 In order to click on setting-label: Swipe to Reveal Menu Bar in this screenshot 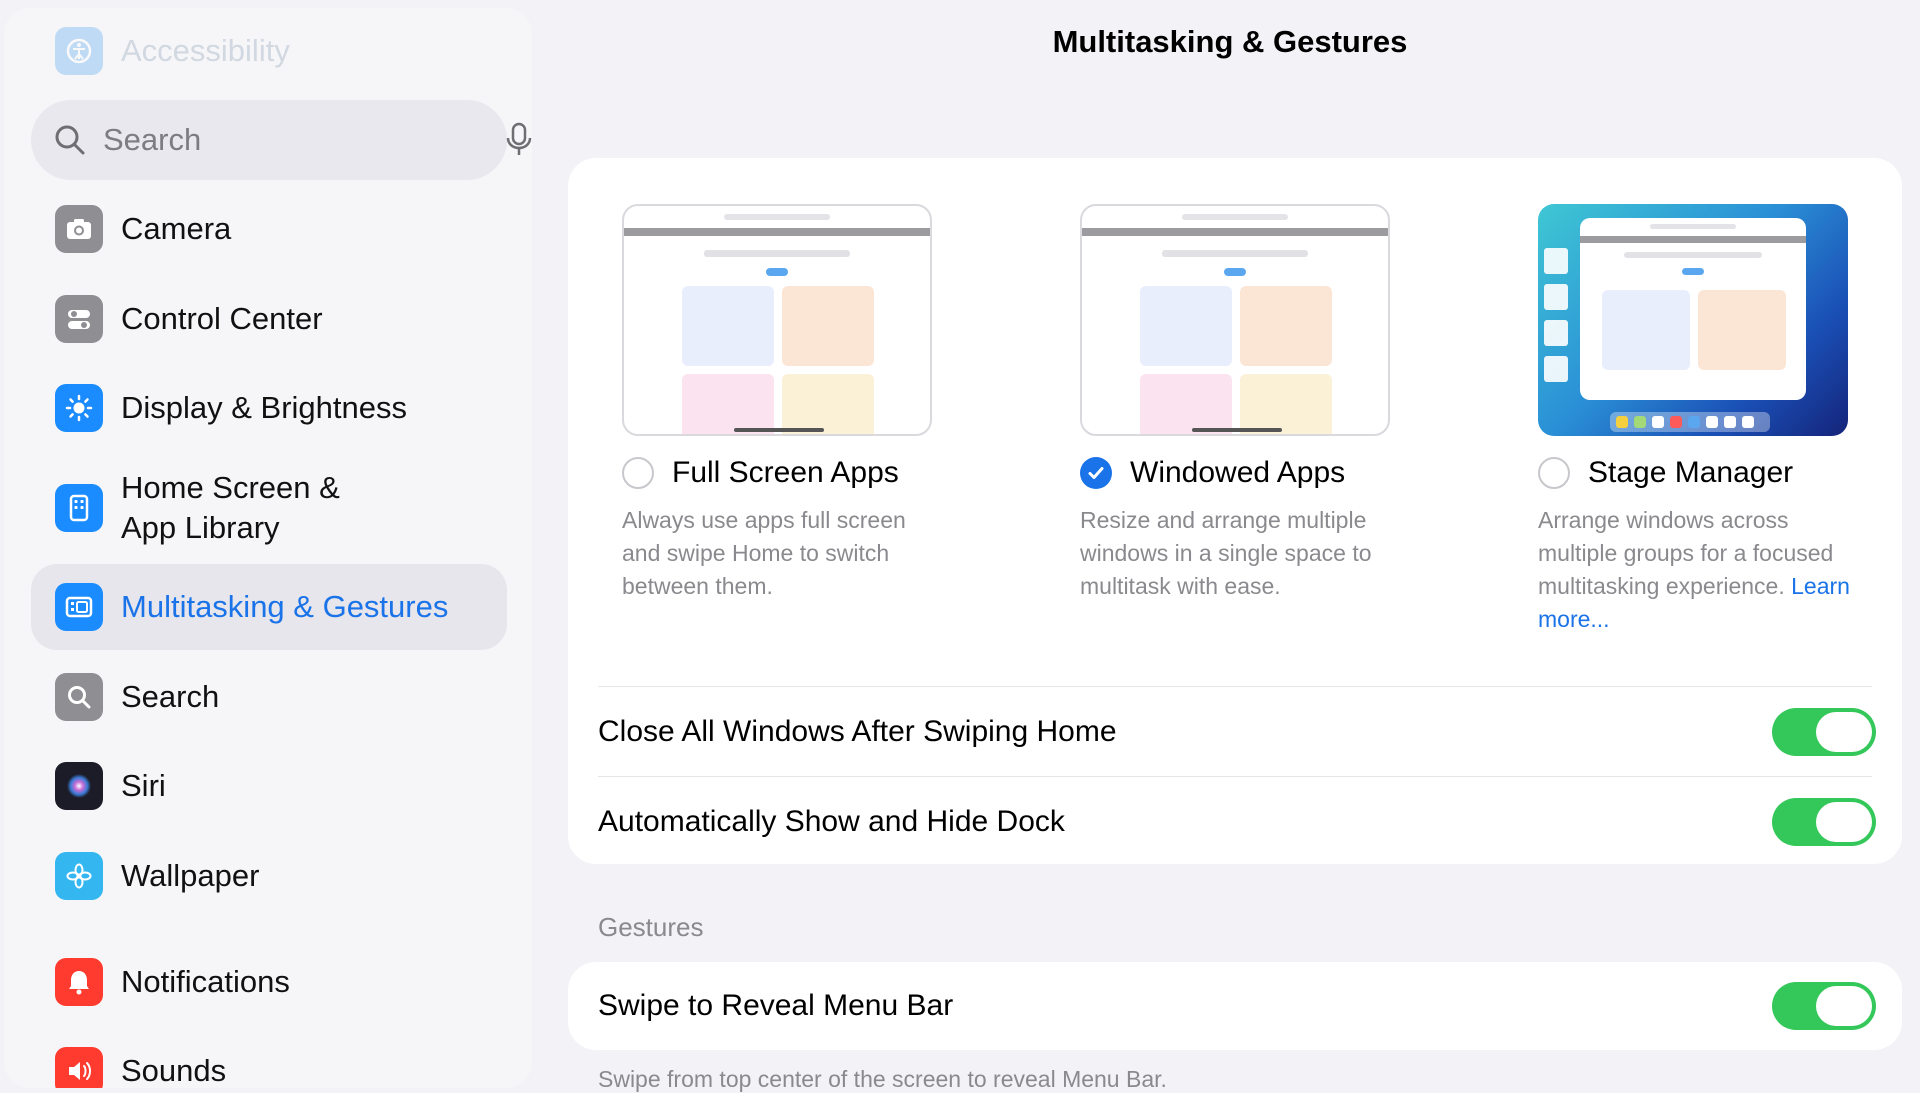, I will do `click(776, 1005)`.